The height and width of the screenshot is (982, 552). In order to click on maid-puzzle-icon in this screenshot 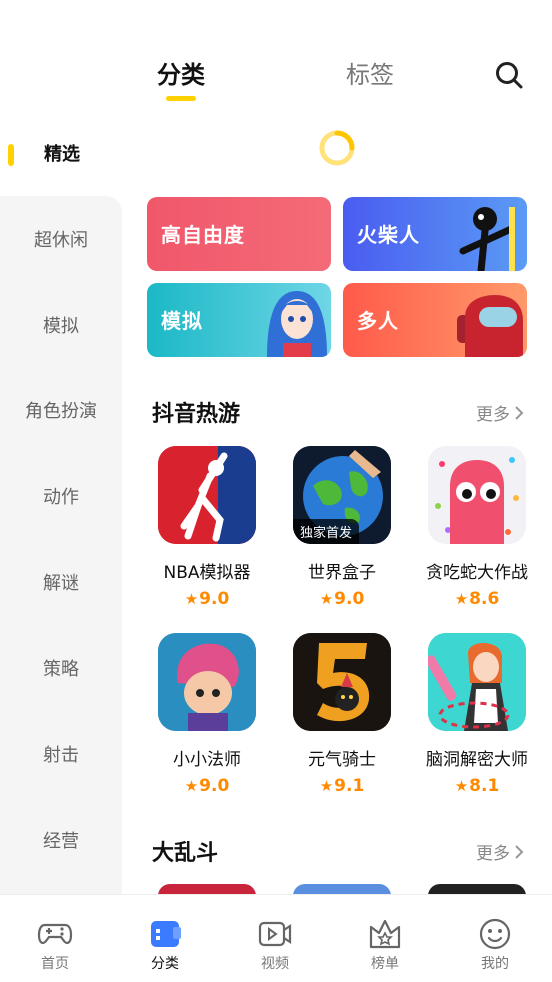, I will do `click(477, 682)`.